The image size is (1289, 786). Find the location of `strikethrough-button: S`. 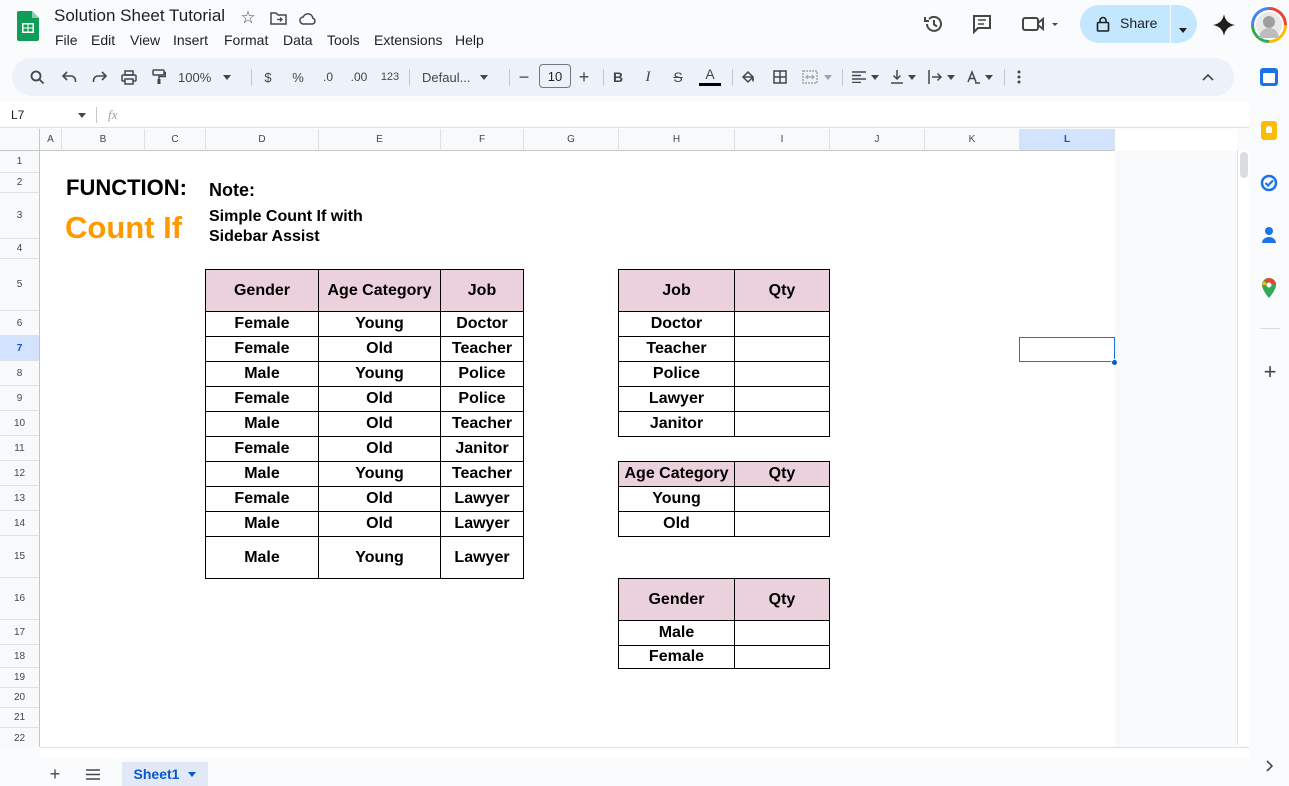

strikethrough-button: S is located at coordinates (678, 77).